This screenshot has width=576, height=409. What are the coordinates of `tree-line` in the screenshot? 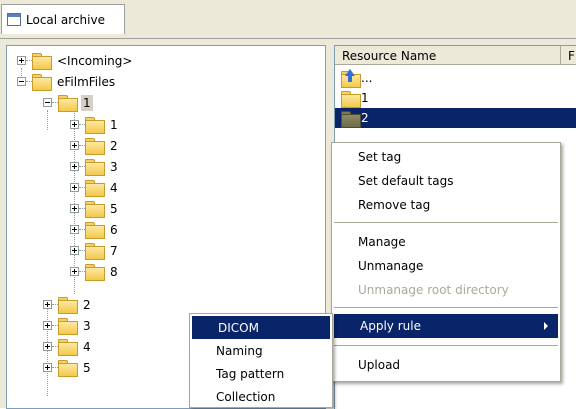 It's located at (47, 120).